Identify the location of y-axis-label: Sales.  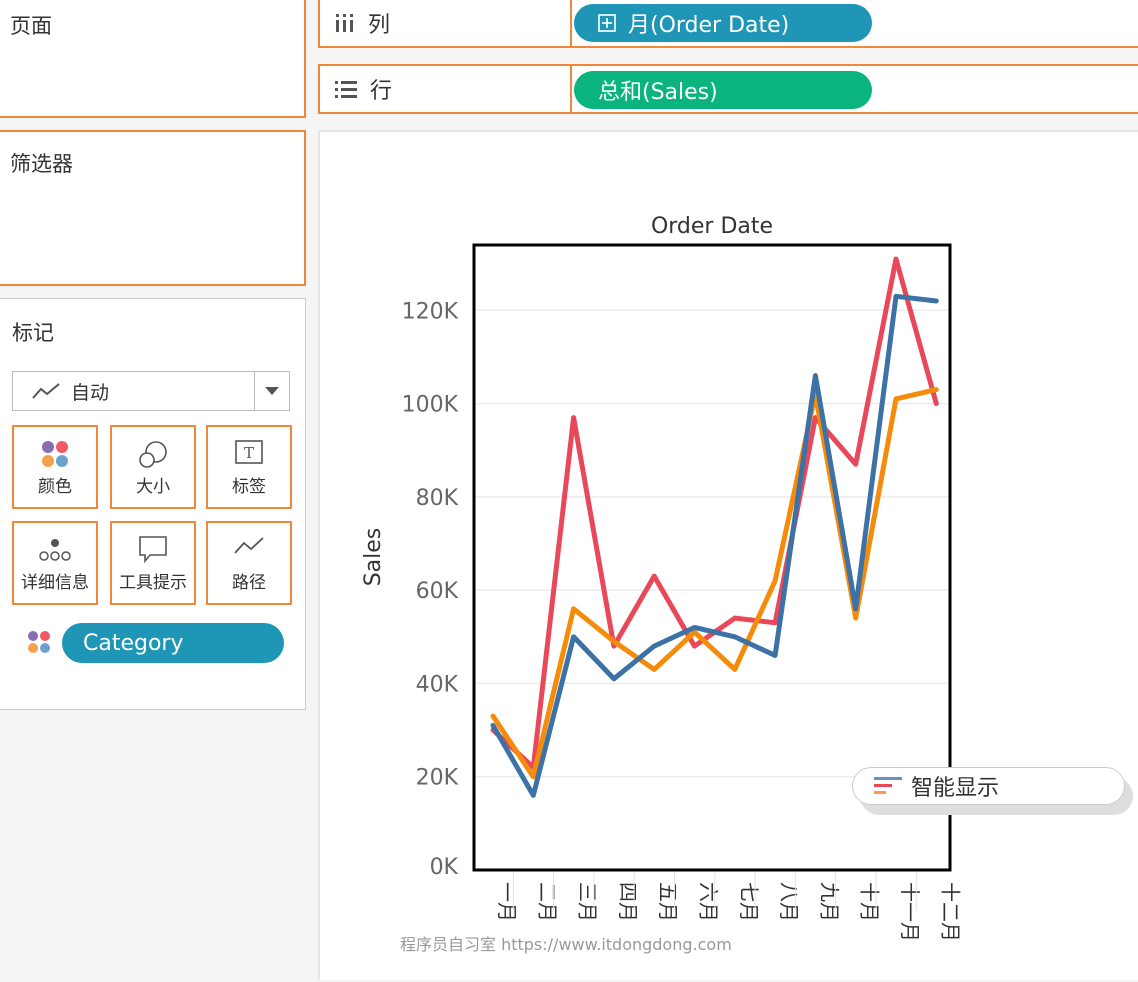
(373, 557).